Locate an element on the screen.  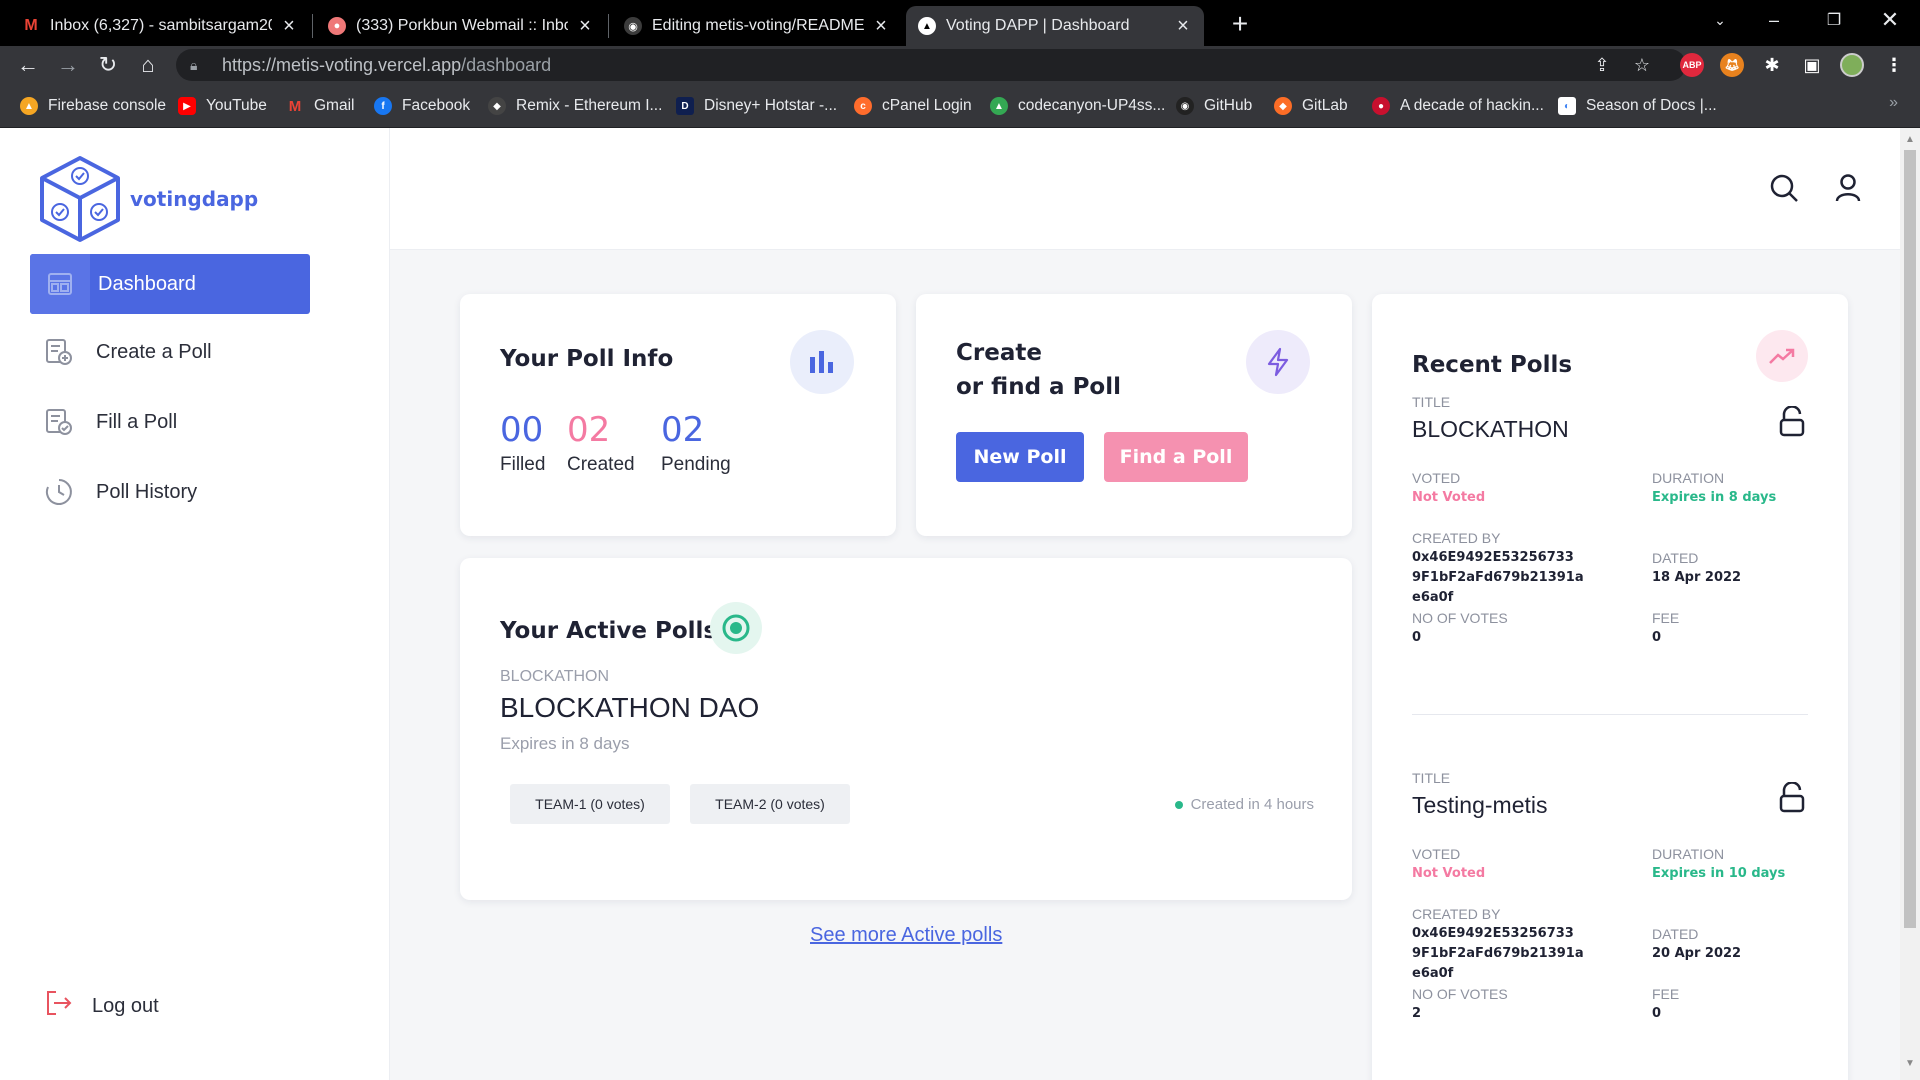
tab-voting-dapp: ▲ Voting DAPP | Dashboard × is located at coordinates (1055, 26).